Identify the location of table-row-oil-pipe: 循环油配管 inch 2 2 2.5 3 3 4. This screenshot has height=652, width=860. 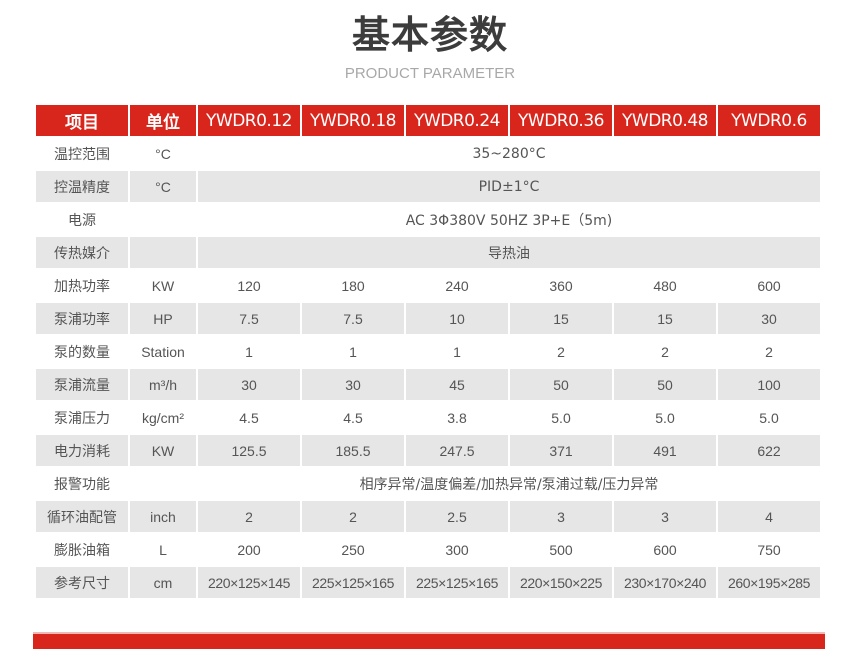
(428, 516).